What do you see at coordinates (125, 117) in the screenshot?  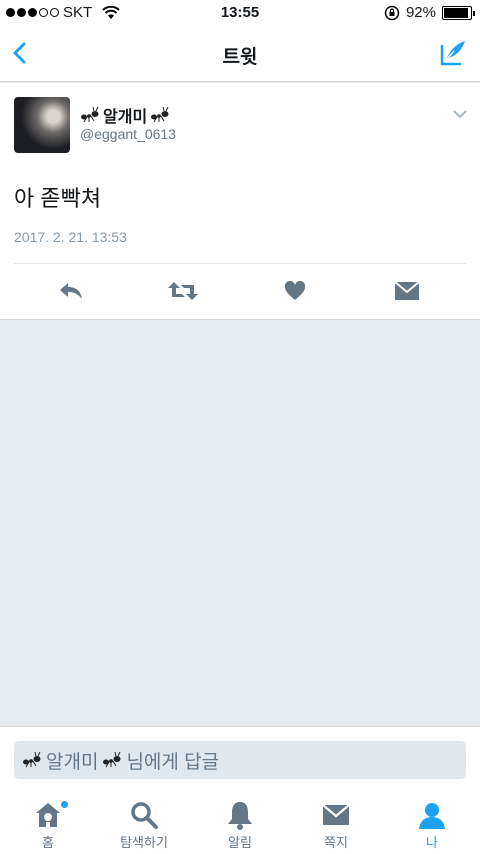 I see `display-name-text: 알개미` at bounding box center [125, 117].